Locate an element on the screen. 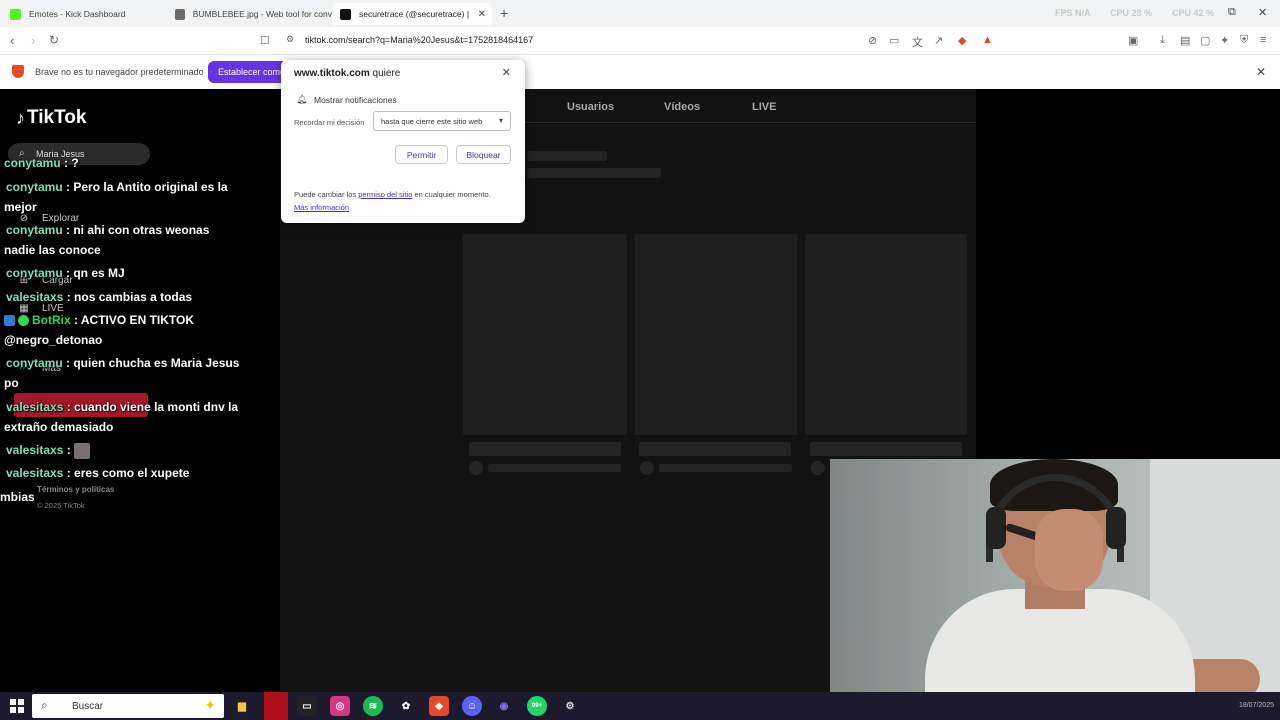 This screenshot has height=720, width=1280. verified-badge-icon is located at coordinates (23, 321).